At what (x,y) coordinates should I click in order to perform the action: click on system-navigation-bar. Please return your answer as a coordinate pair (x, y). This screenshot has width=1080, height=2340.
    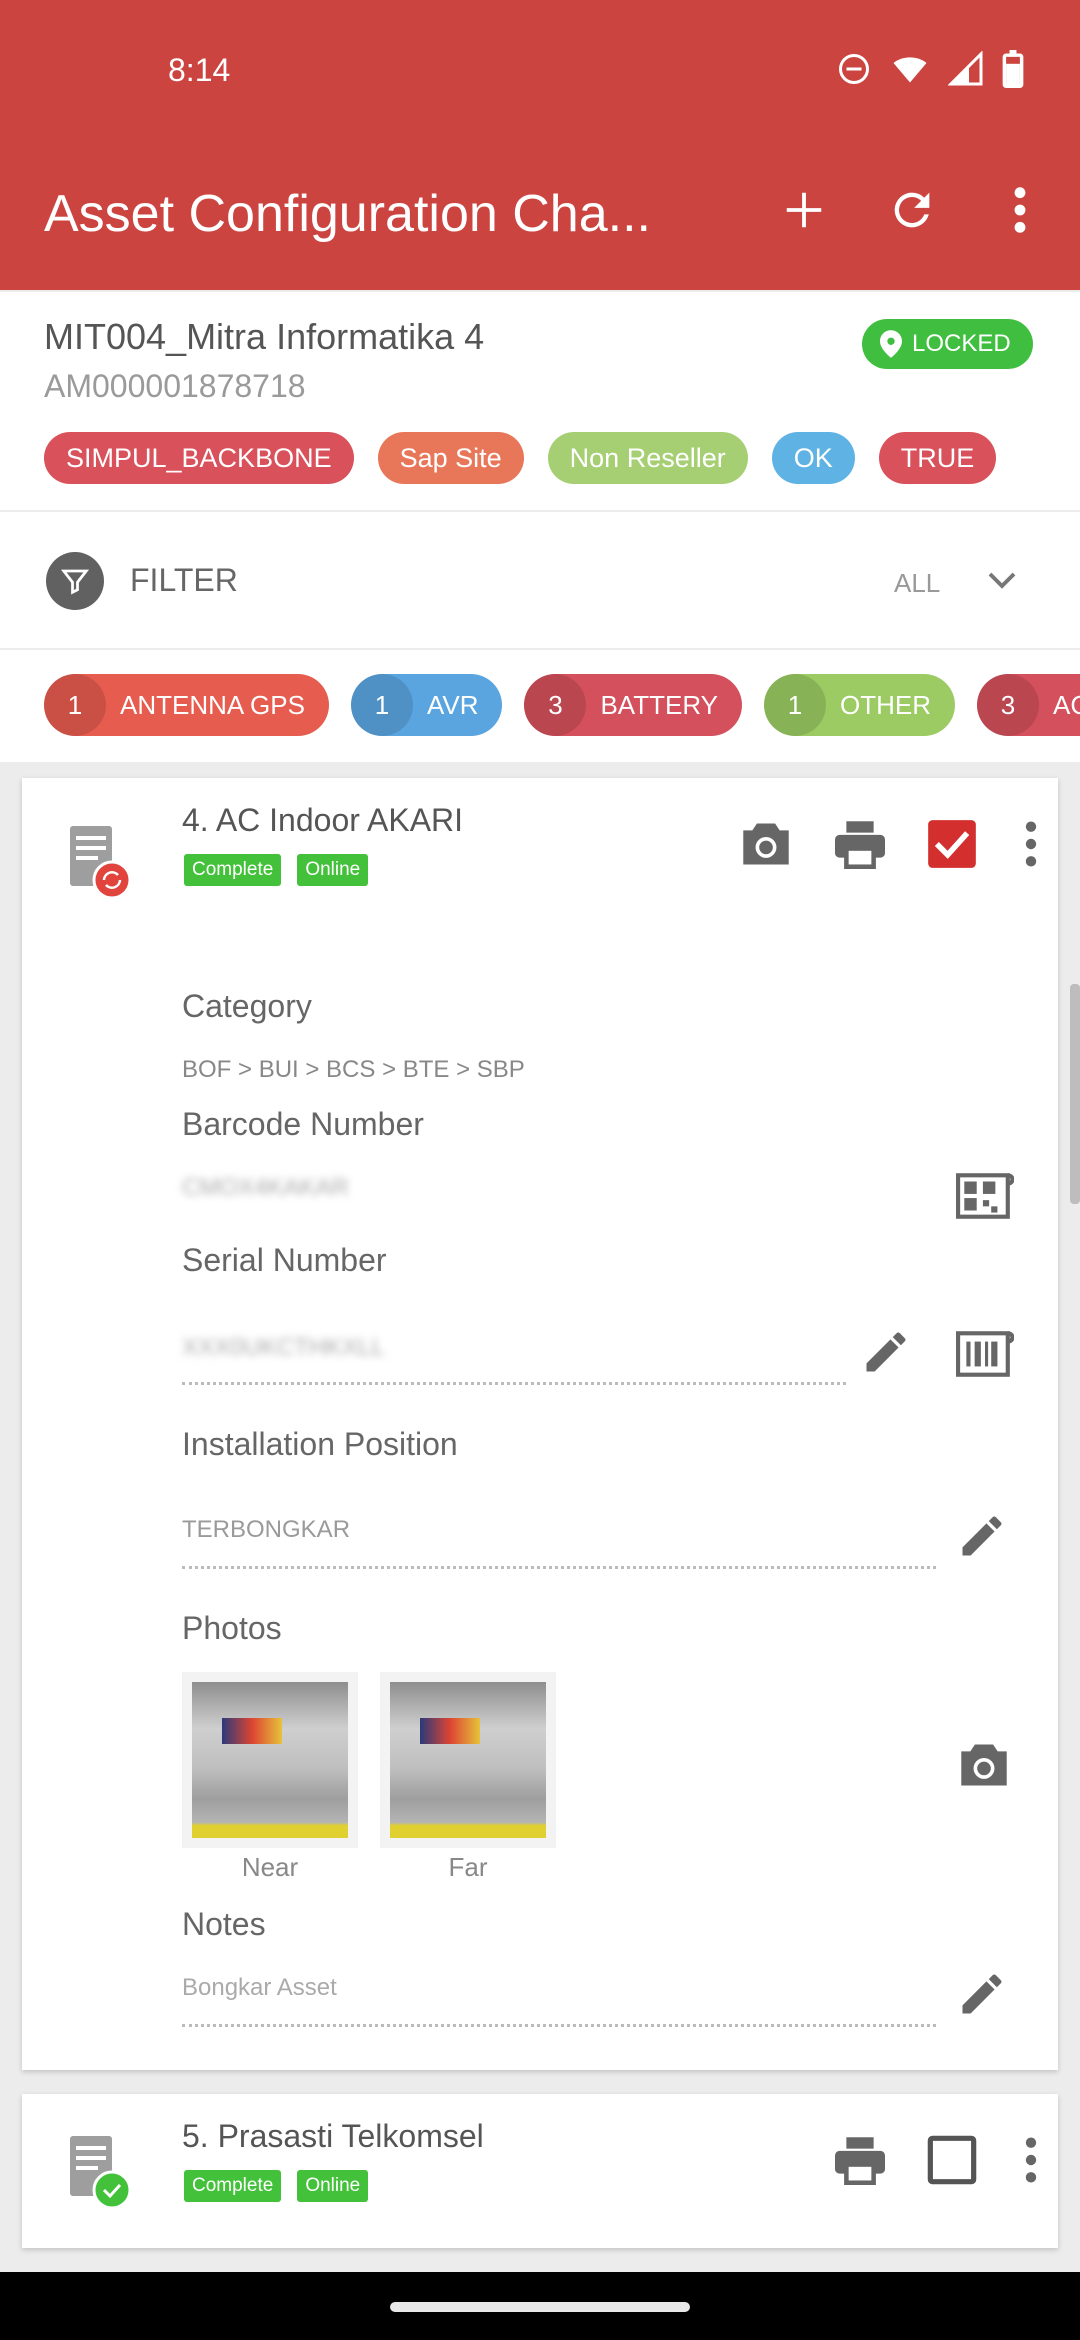
    Looking at the image, I should click on (540, 2306).